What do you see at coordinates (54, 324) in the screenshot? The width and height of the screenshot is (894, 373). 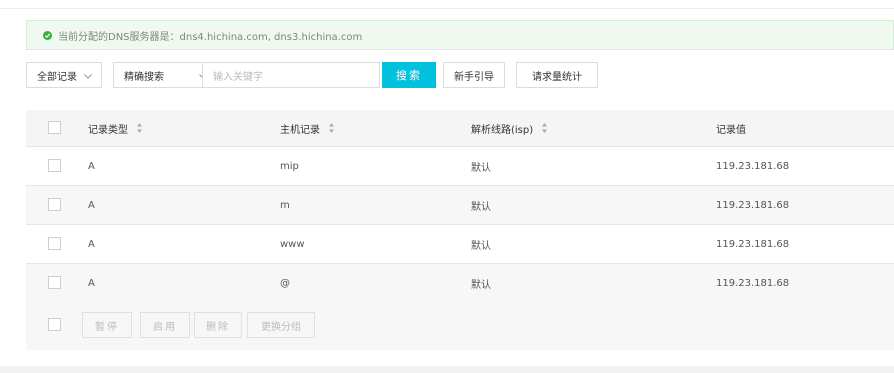 I see `select-all-footer-checkbox` at bounding box center [54, 324].